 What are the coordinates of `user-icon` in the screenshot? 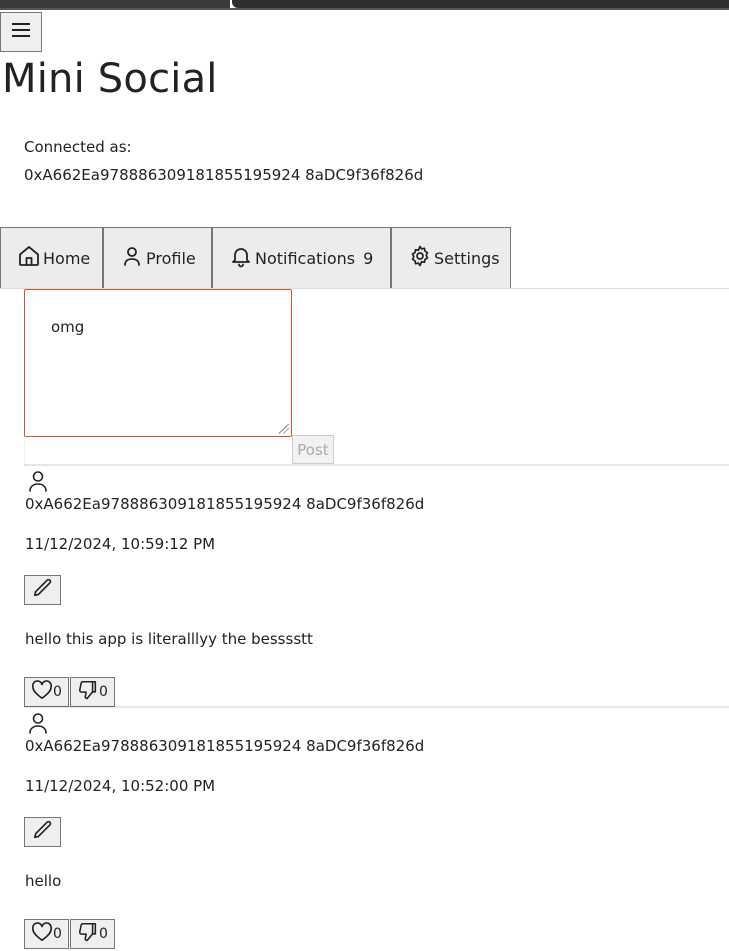 It's located at (133, 258).